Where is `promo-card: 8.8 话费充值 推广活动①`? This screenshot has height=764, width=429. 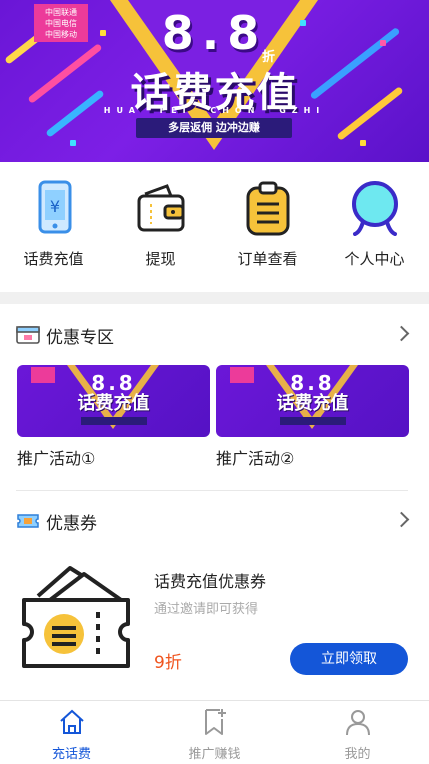 promo-card: 8.8 话费充值 推广活动① is located at coordinates (113, 417).